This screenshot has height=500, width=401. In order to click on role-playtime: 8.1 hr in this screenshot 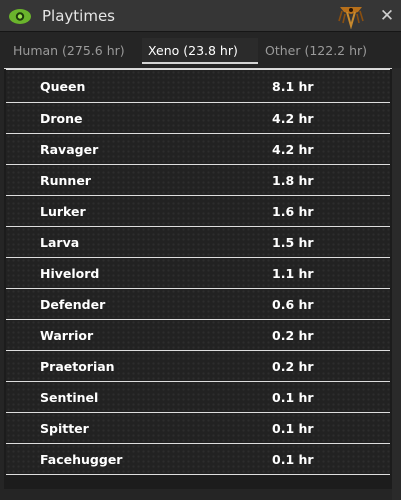, I will do `click(293, 86)`.